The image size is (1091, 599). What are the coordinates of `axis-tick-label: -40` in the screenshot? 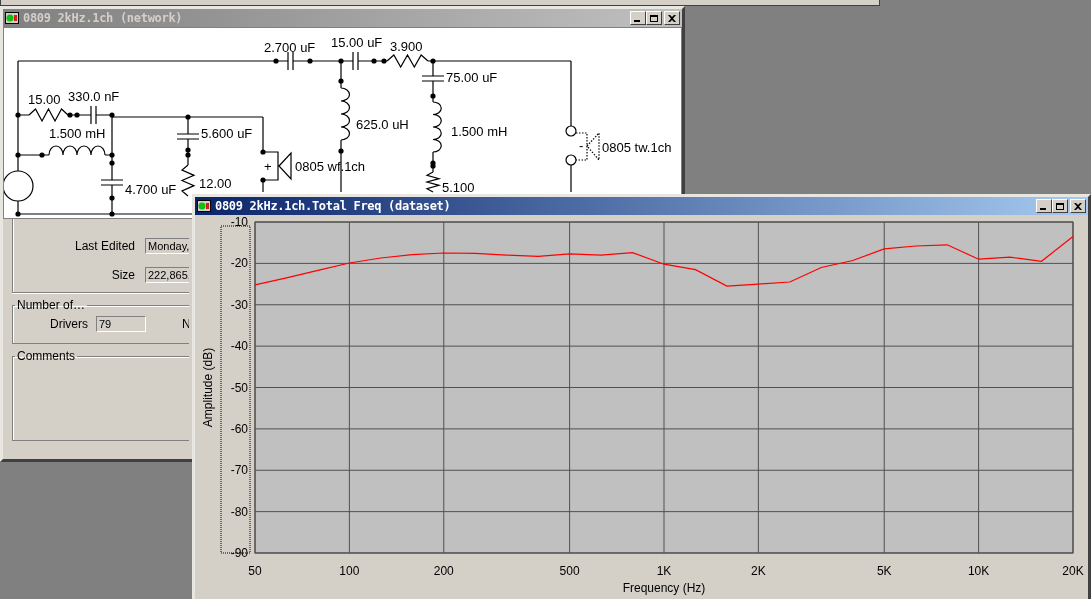 It's located at (239, 346).